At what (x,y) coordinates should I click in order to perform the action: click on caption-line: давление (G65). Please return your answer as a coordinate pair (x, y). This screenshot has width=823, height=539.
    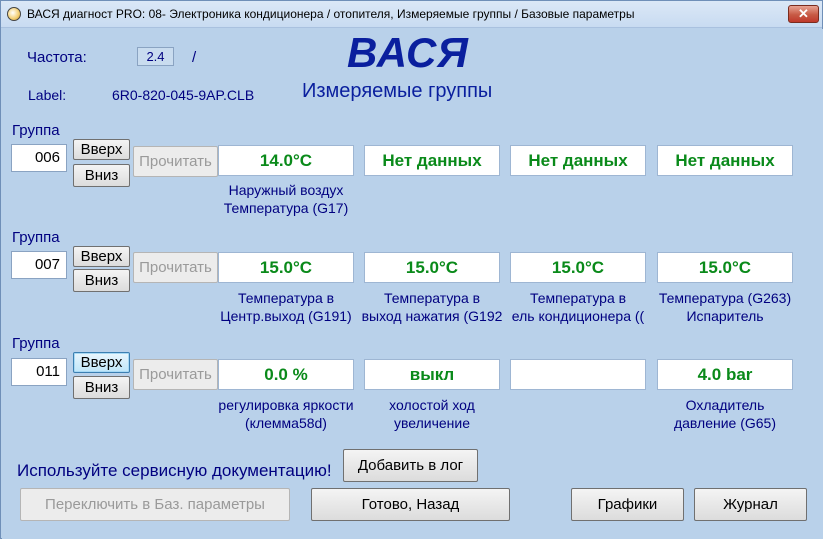
    Looking at the image, I should click on (725, 423).